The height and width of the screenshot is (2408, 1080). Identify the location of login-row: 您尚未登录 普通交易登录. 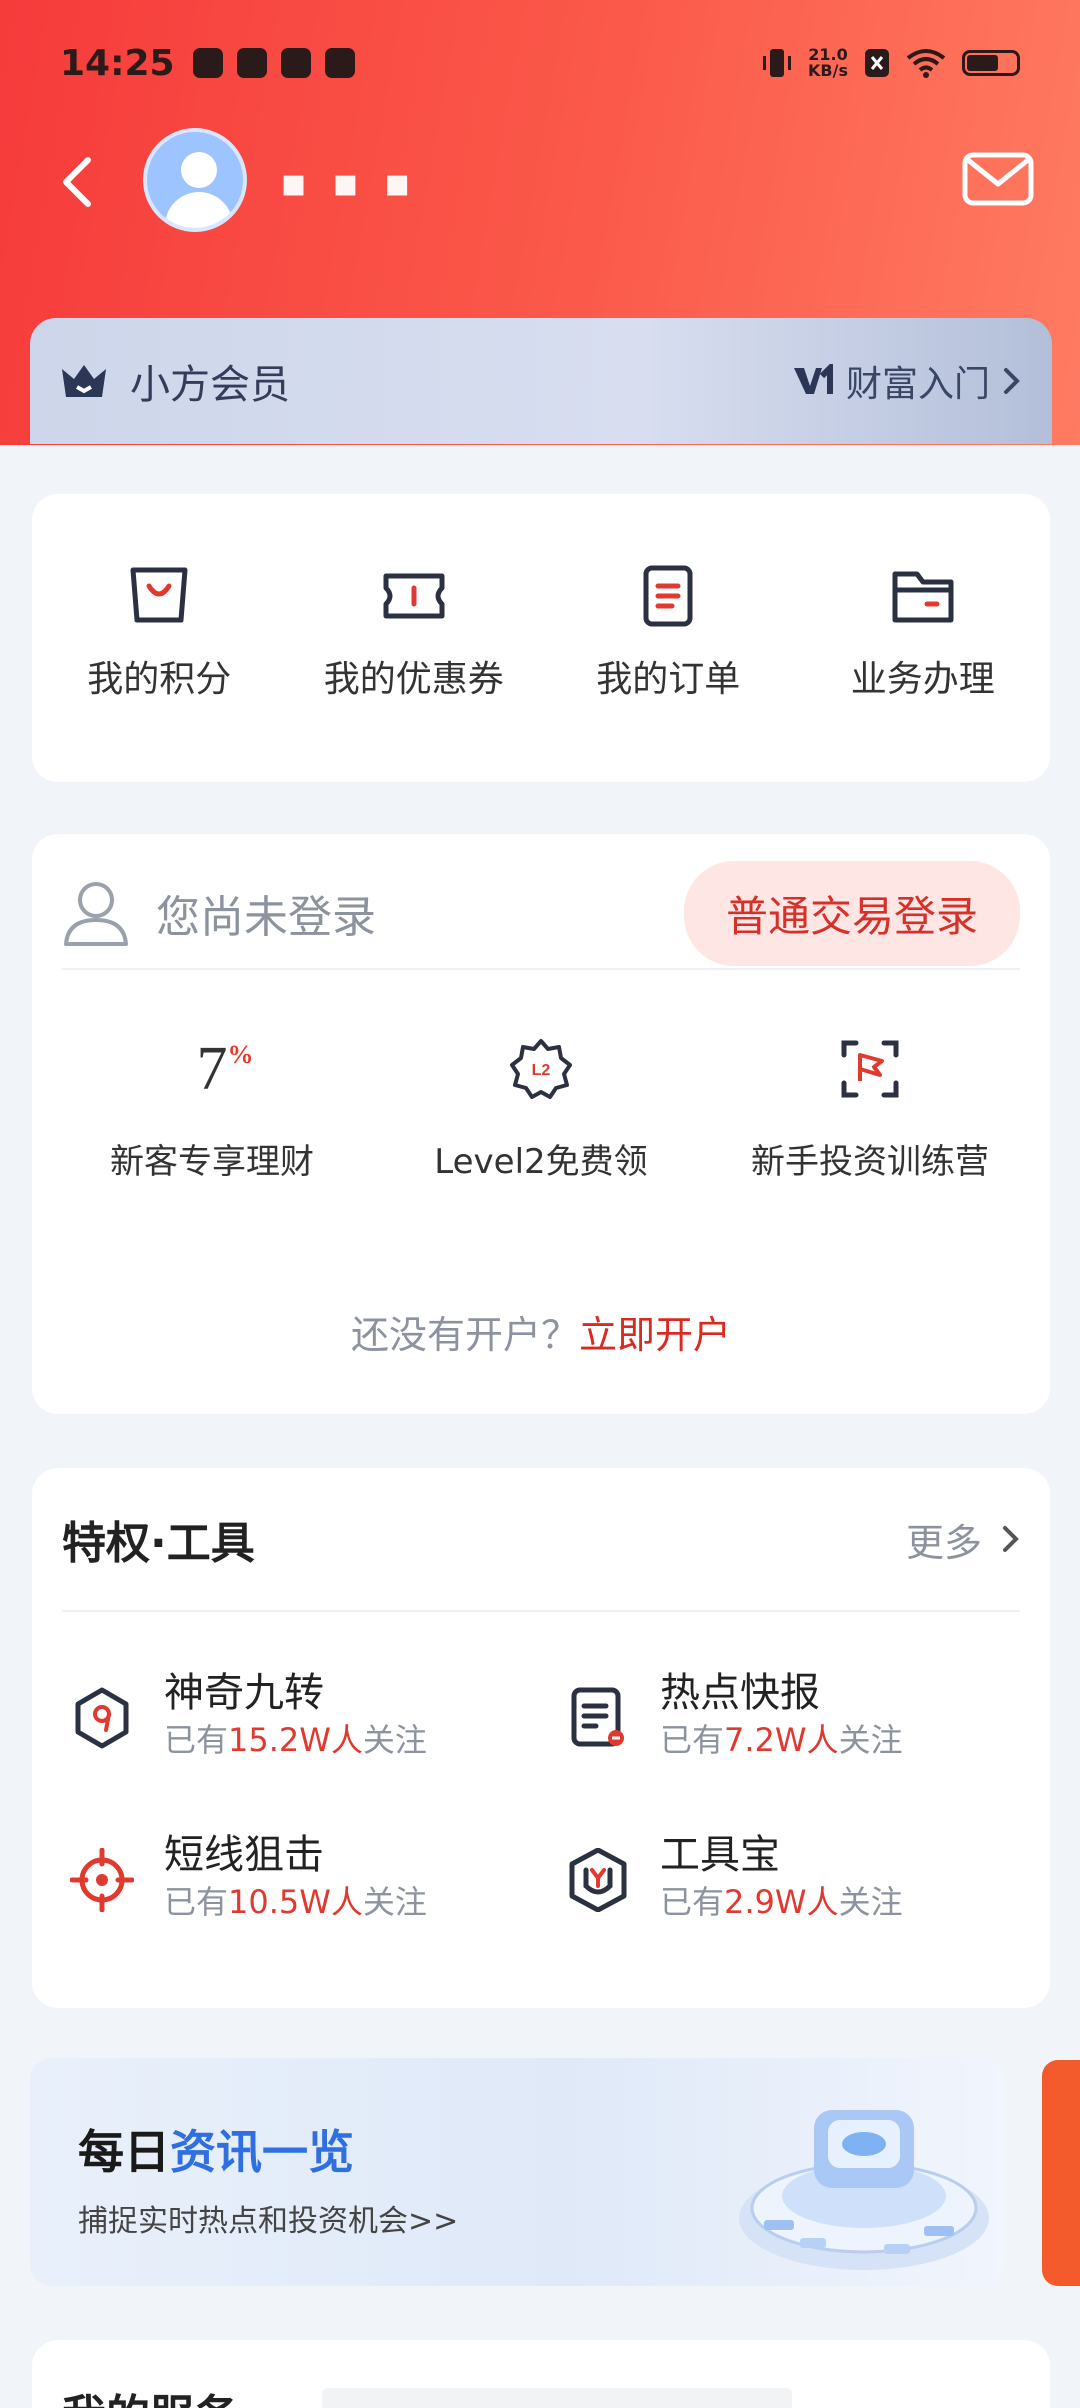
(541, 914).